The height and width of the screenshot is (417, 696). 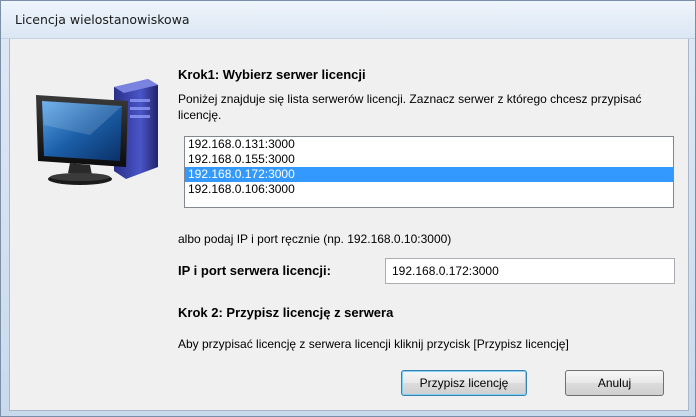 I want to click on step1-heading: Krok1: Wybierz serwer licencji, so click(x=272, y=74).